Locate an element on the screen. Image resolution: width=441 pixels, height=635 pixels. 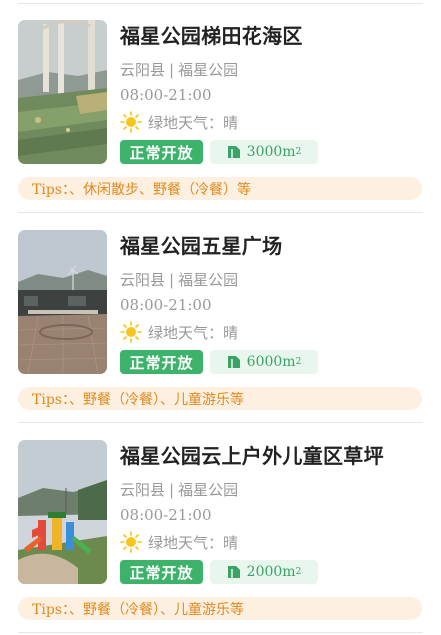
area-badge: 3000m 2 is located at coordinates (264, 152).